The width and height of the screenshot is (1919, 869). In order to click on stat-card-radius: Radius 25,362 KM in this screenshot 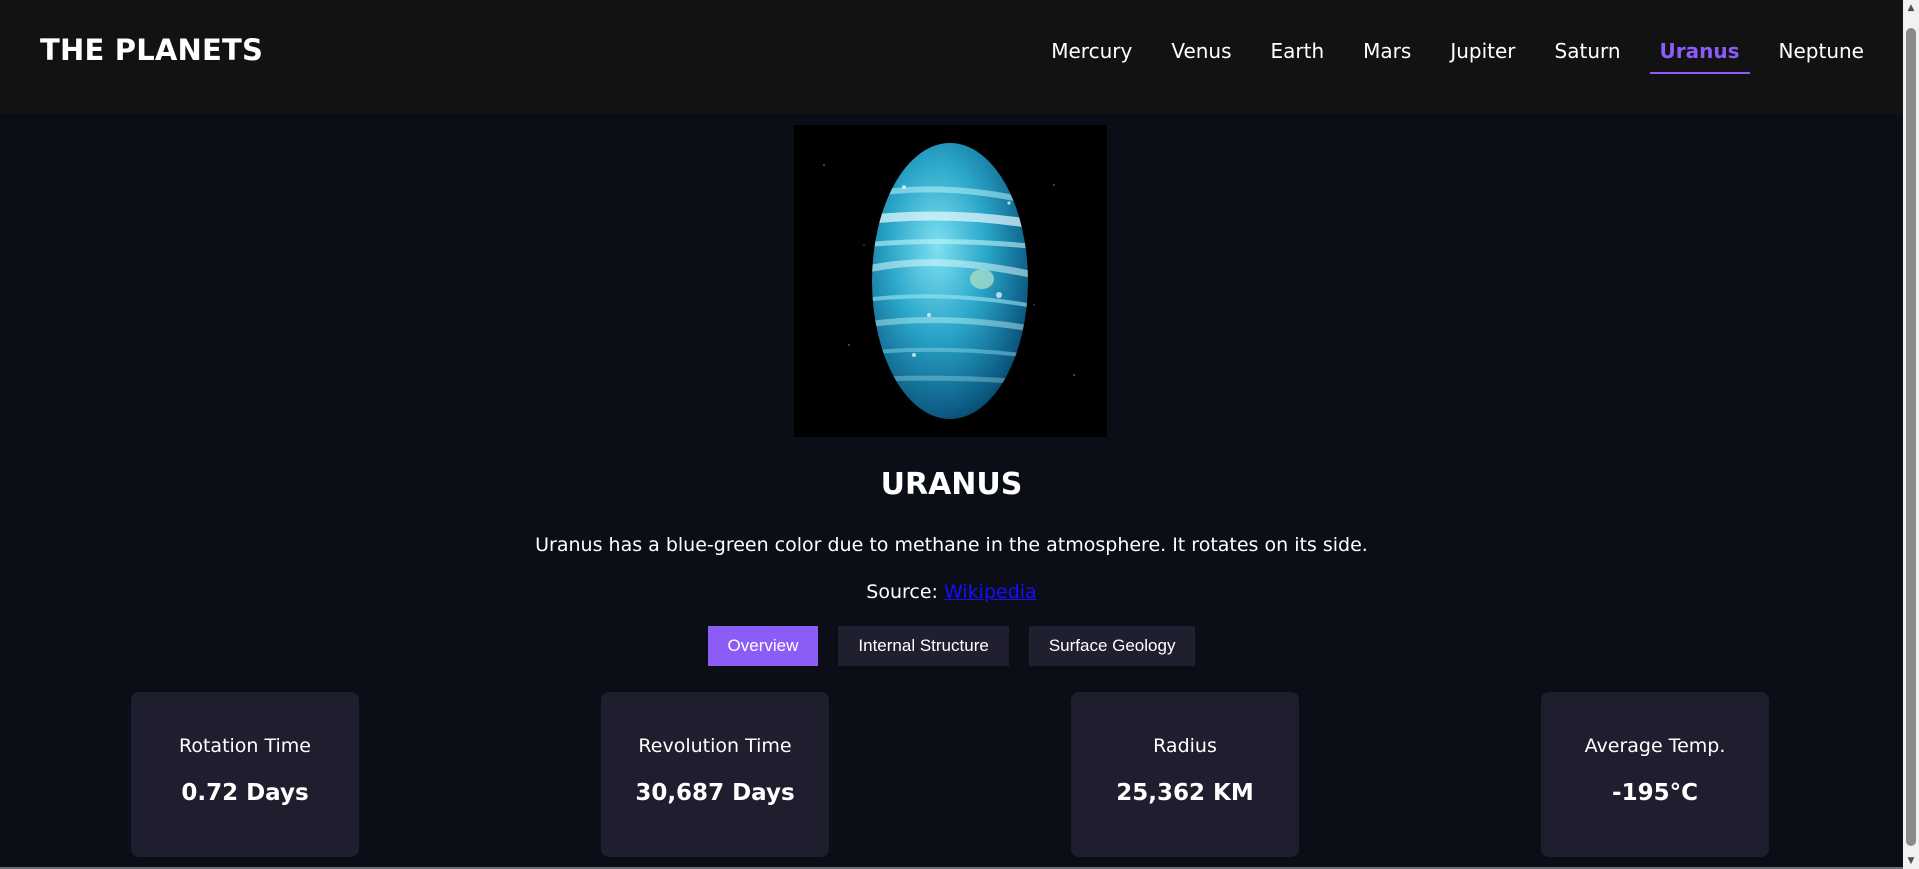, I will do `click(1185, 774)`.